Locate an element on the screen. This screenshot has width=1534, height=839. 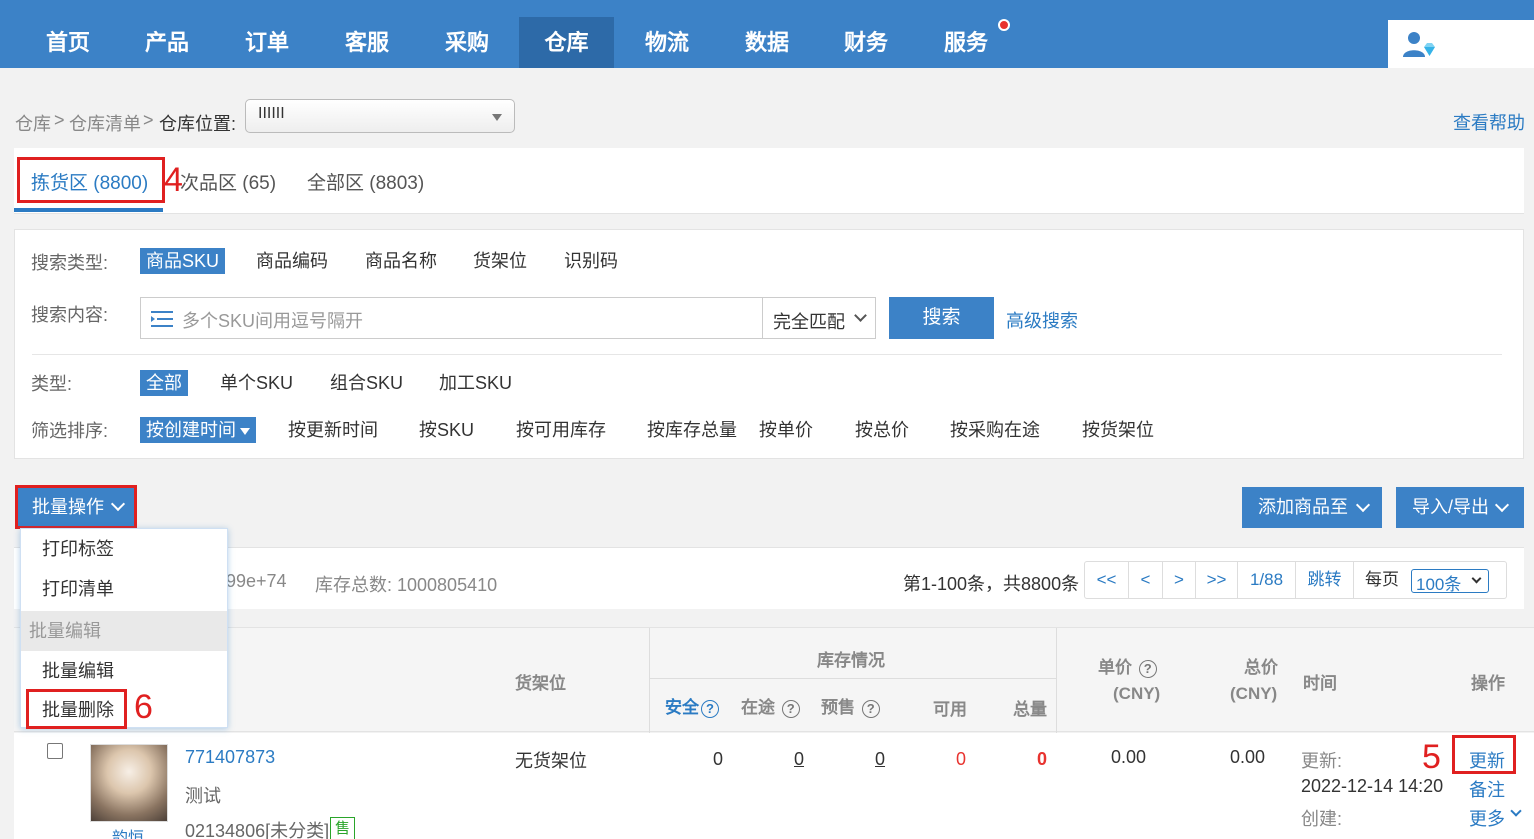
user-menu is located at coordinates (1461, 44).